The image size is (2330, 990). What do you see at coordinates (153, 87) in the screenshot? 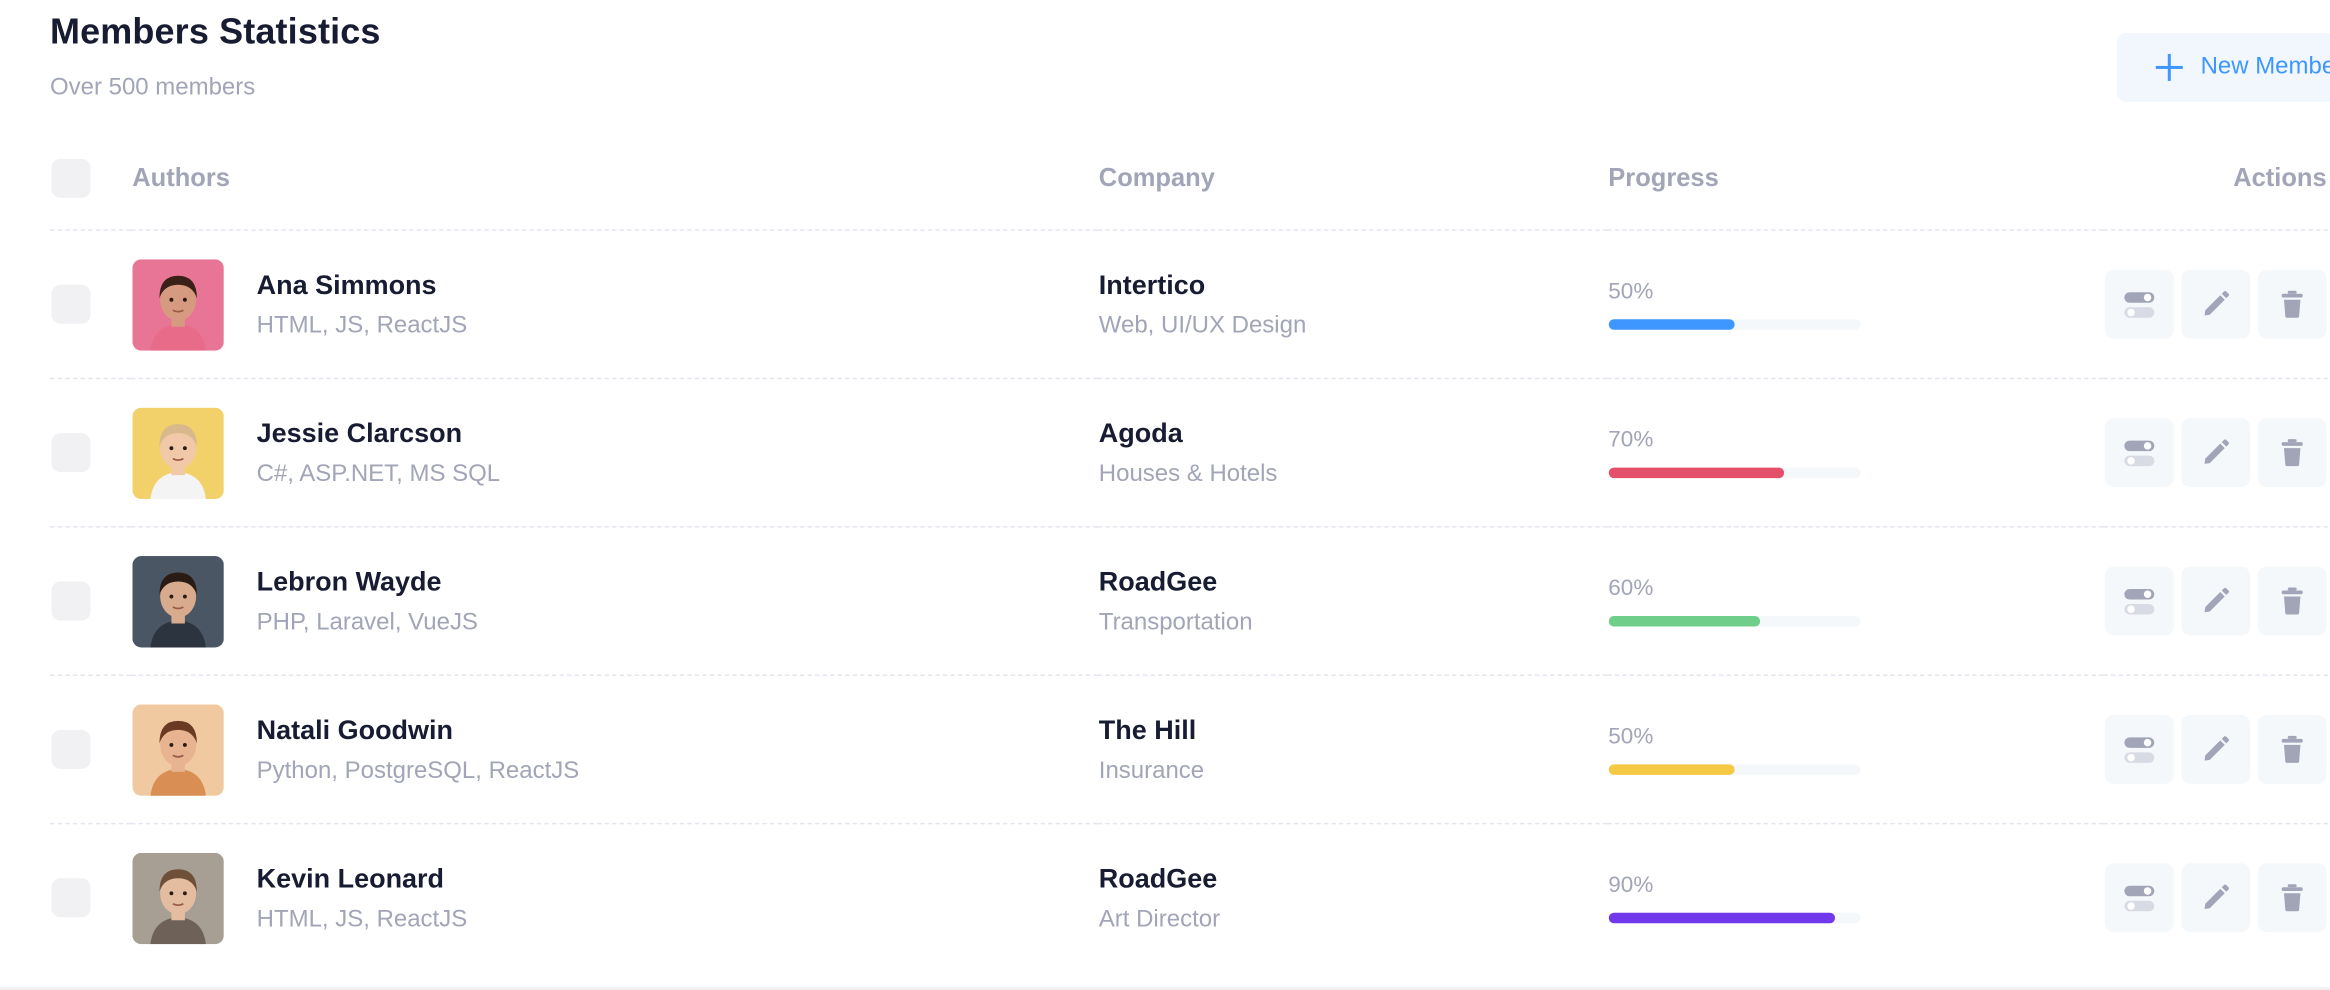
I see `page-subtitle: Over 500 members` at bounding box center [153, 87].